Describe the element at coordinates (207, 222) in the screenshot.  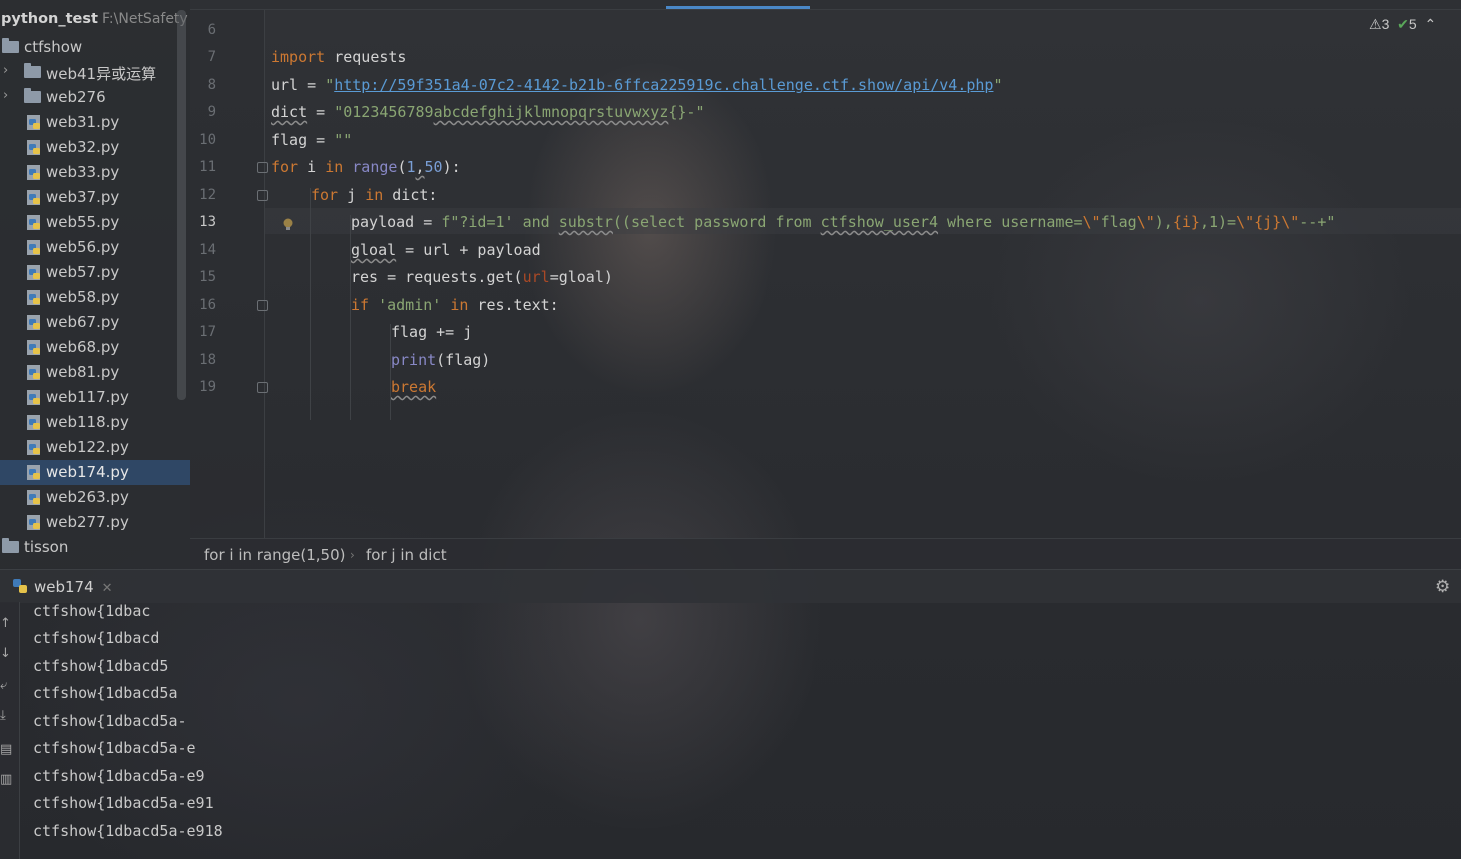
I see `line-number: 13` at that location.